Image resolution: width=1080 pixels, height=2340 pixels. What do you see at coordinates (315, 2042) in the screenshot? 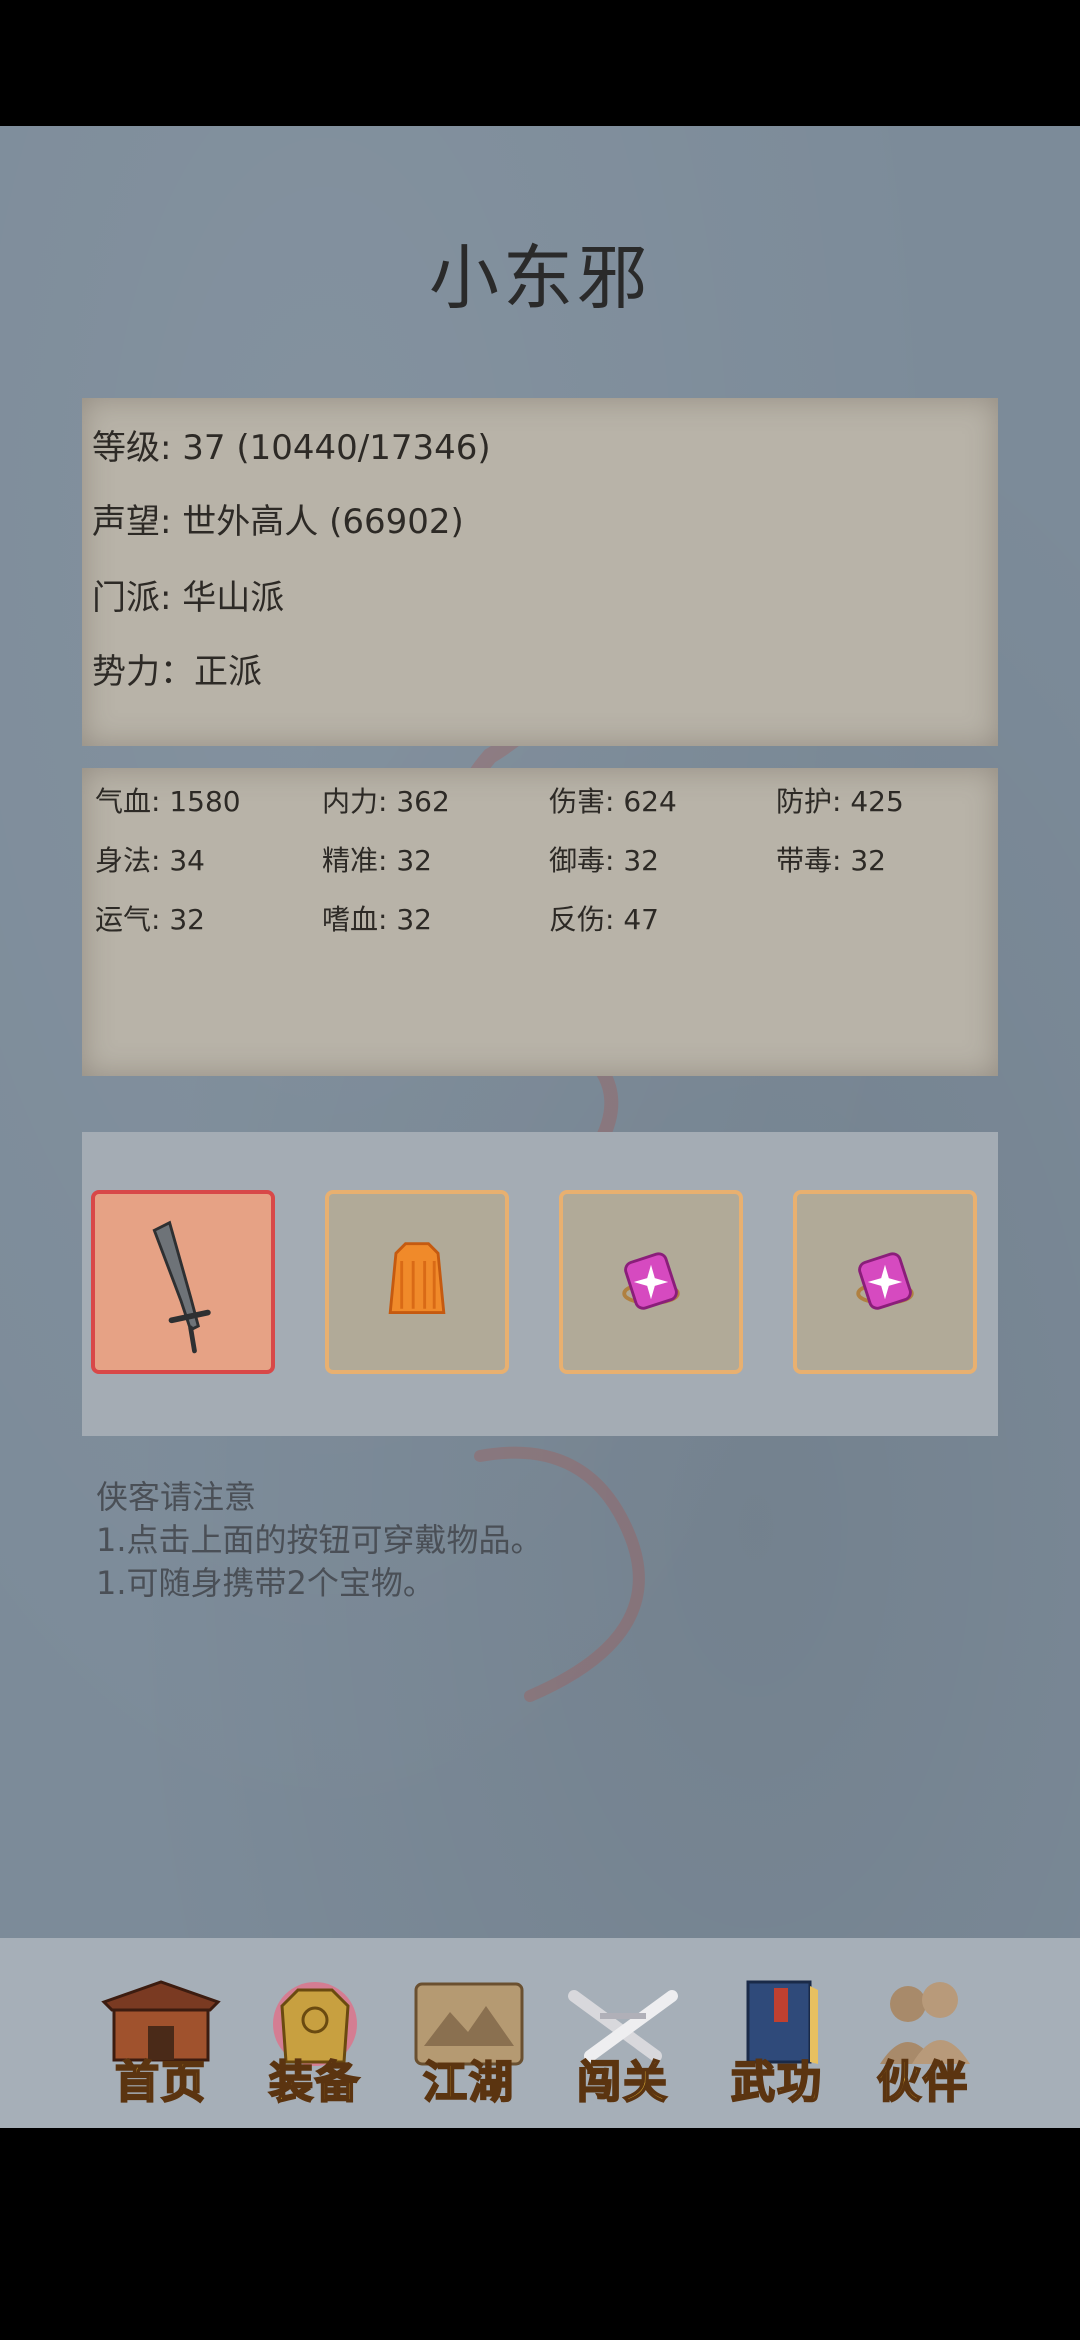
I see `nav-equipment: 装备` at bounding box center [315, 2042].